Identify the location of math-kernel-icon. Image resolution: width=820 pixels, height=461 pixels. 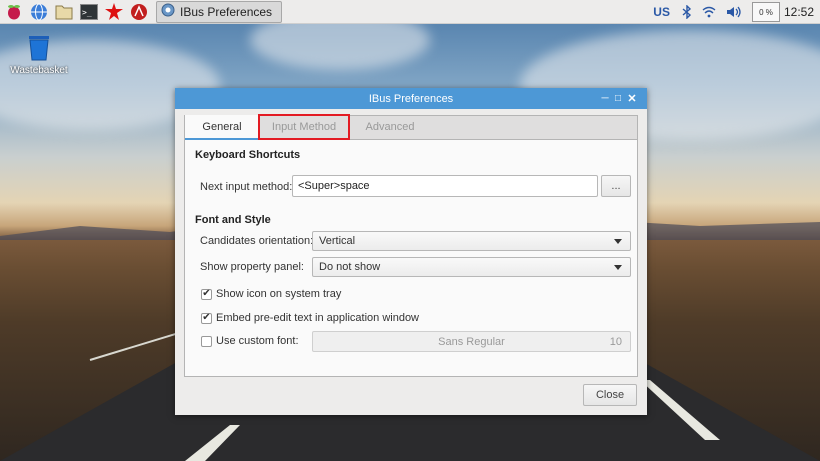
(114, 12).